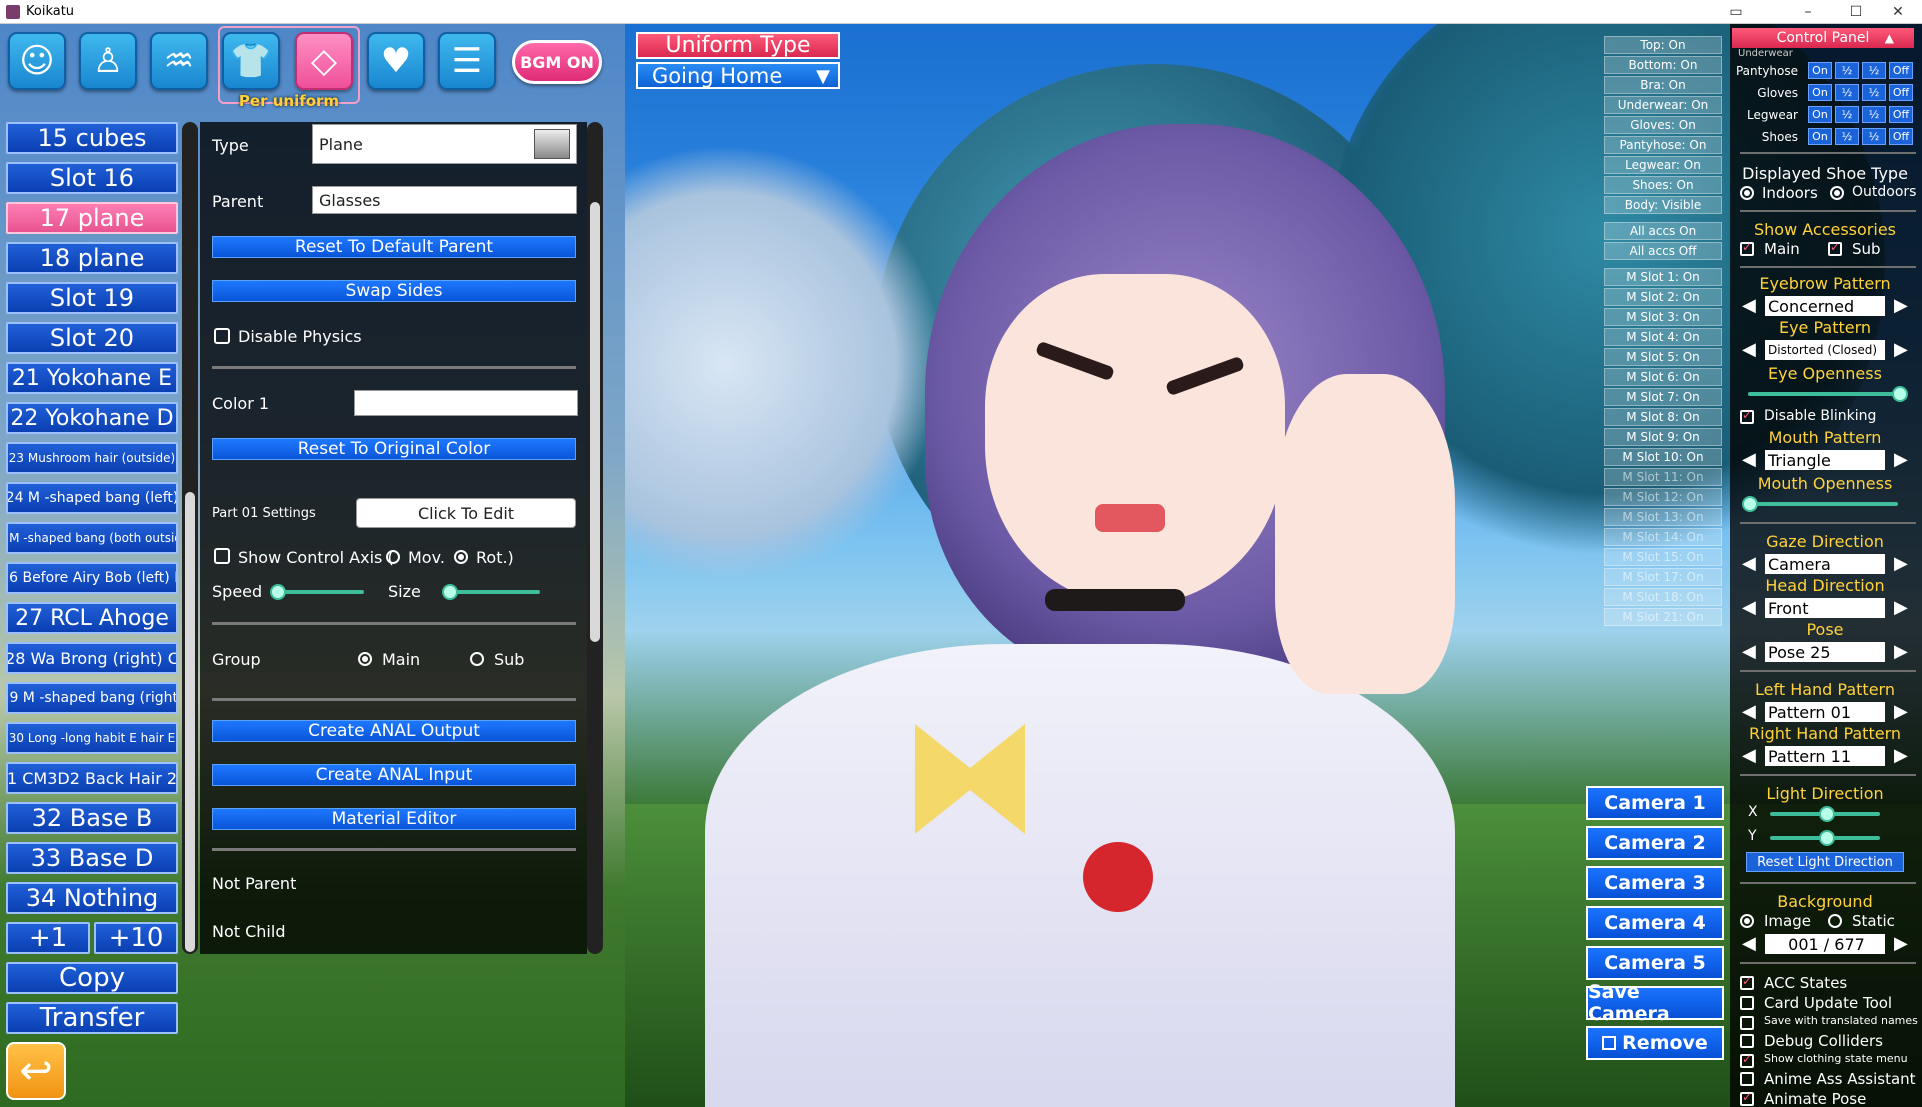  What do you see at coordinates (1823, 38) in the screenshot?
I see `control-panel-header: Control Panel ▲` at bounding box center [1823, 38].